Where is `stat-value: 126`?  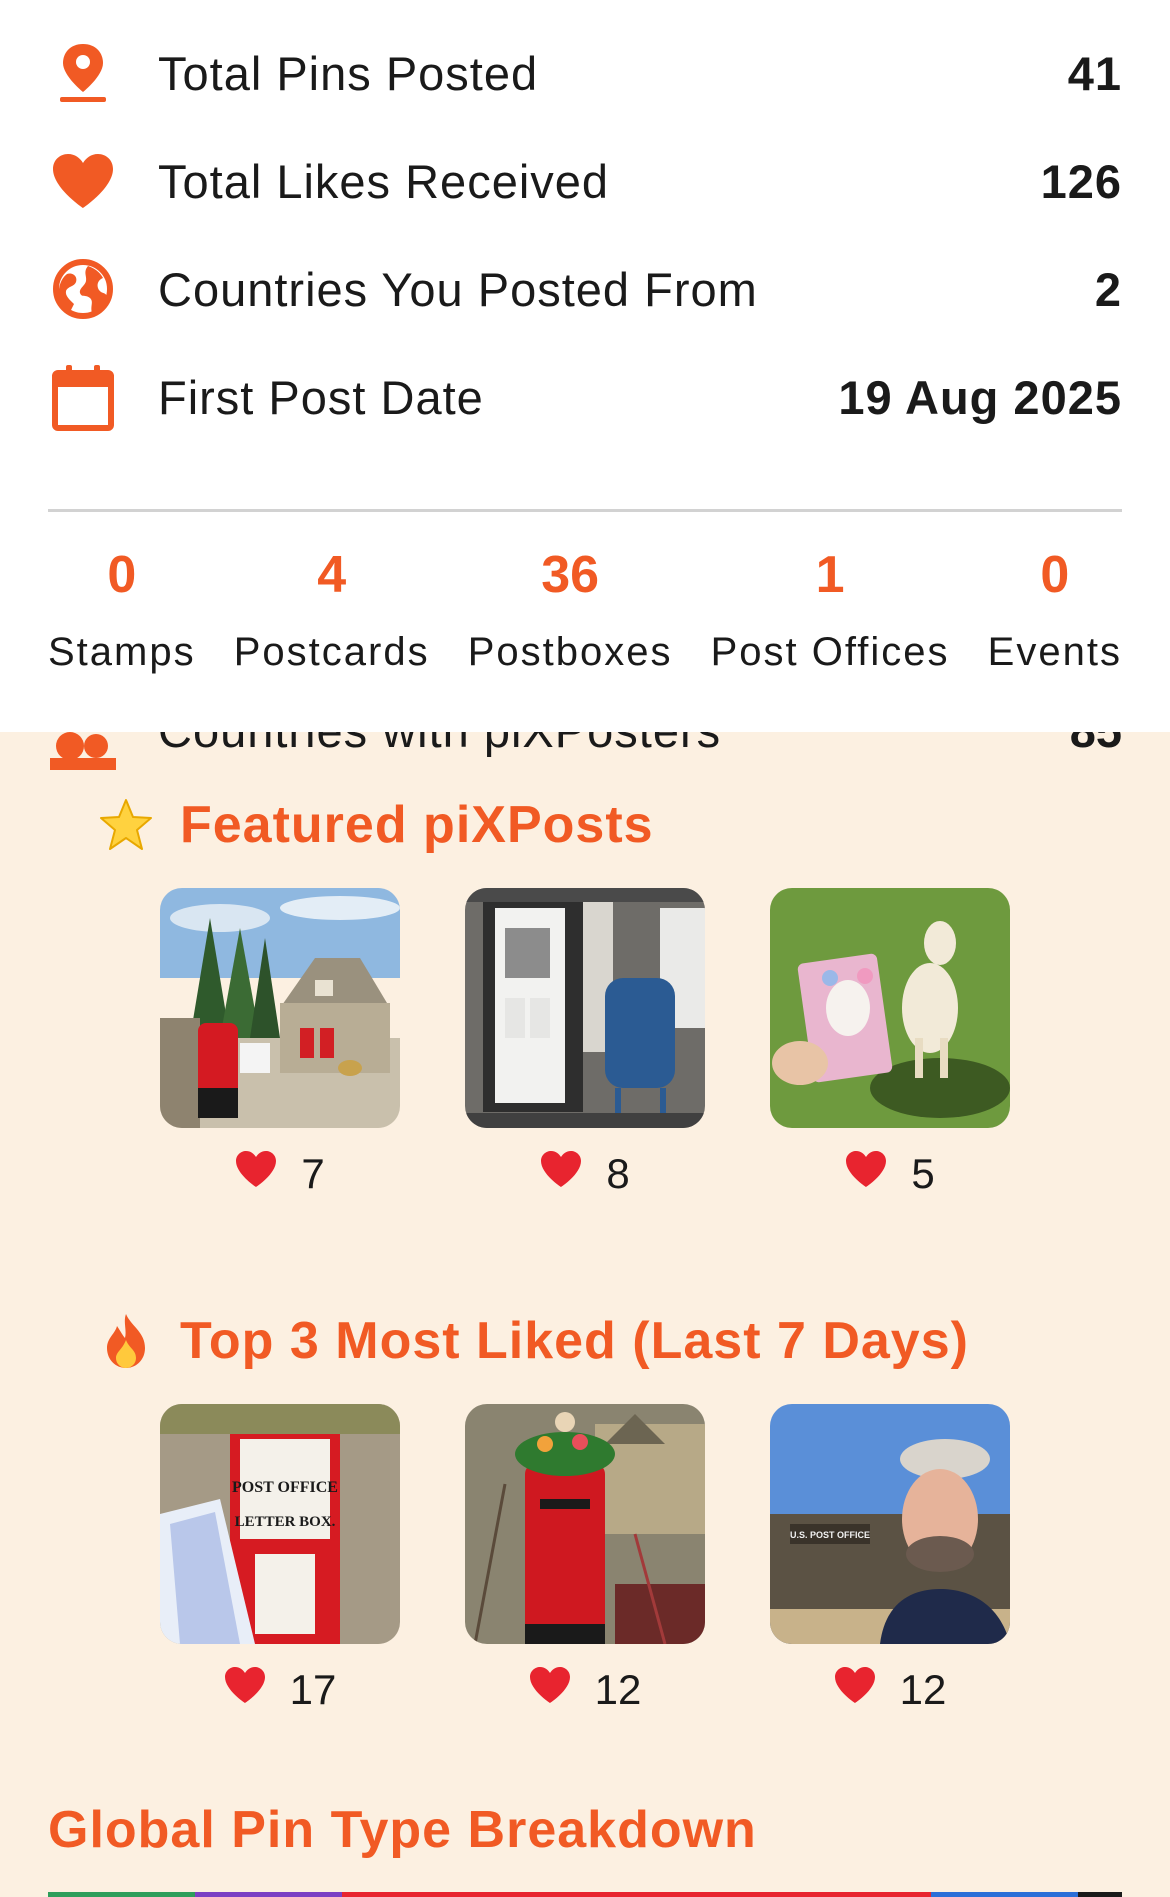 stat-value: 126 is located at coordinates (1081, 181).